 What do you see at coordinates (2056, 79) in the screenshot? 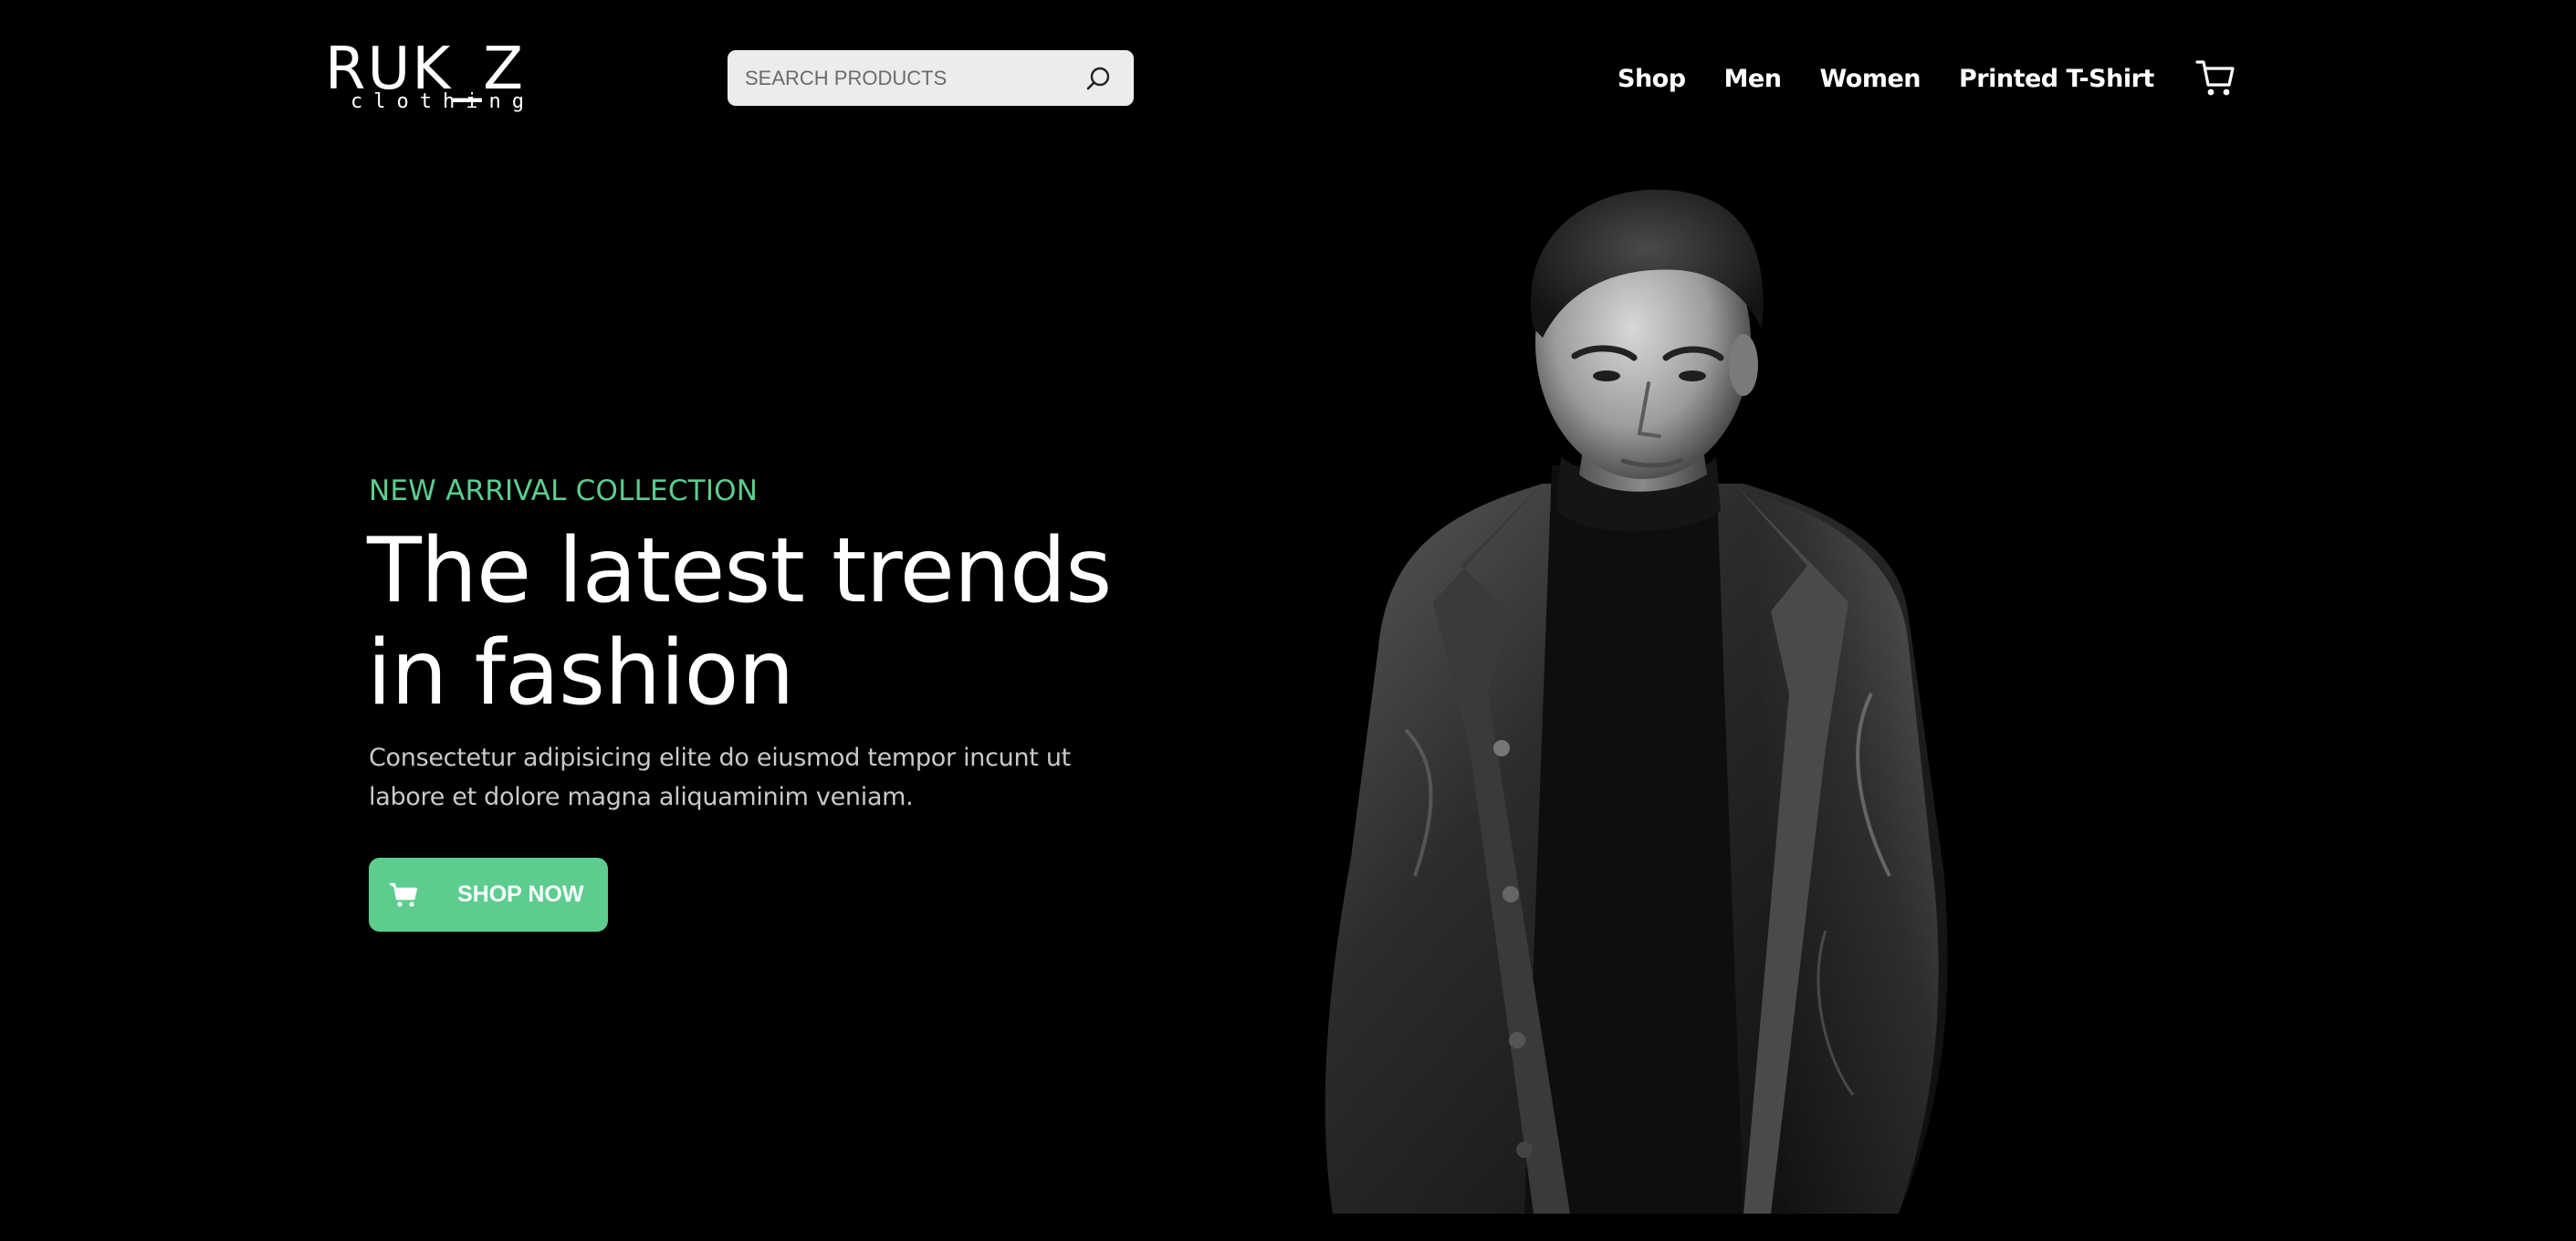
I see `nav-printed-tshirt: Printed T-Shirt` at bounding box center [2056, 79].